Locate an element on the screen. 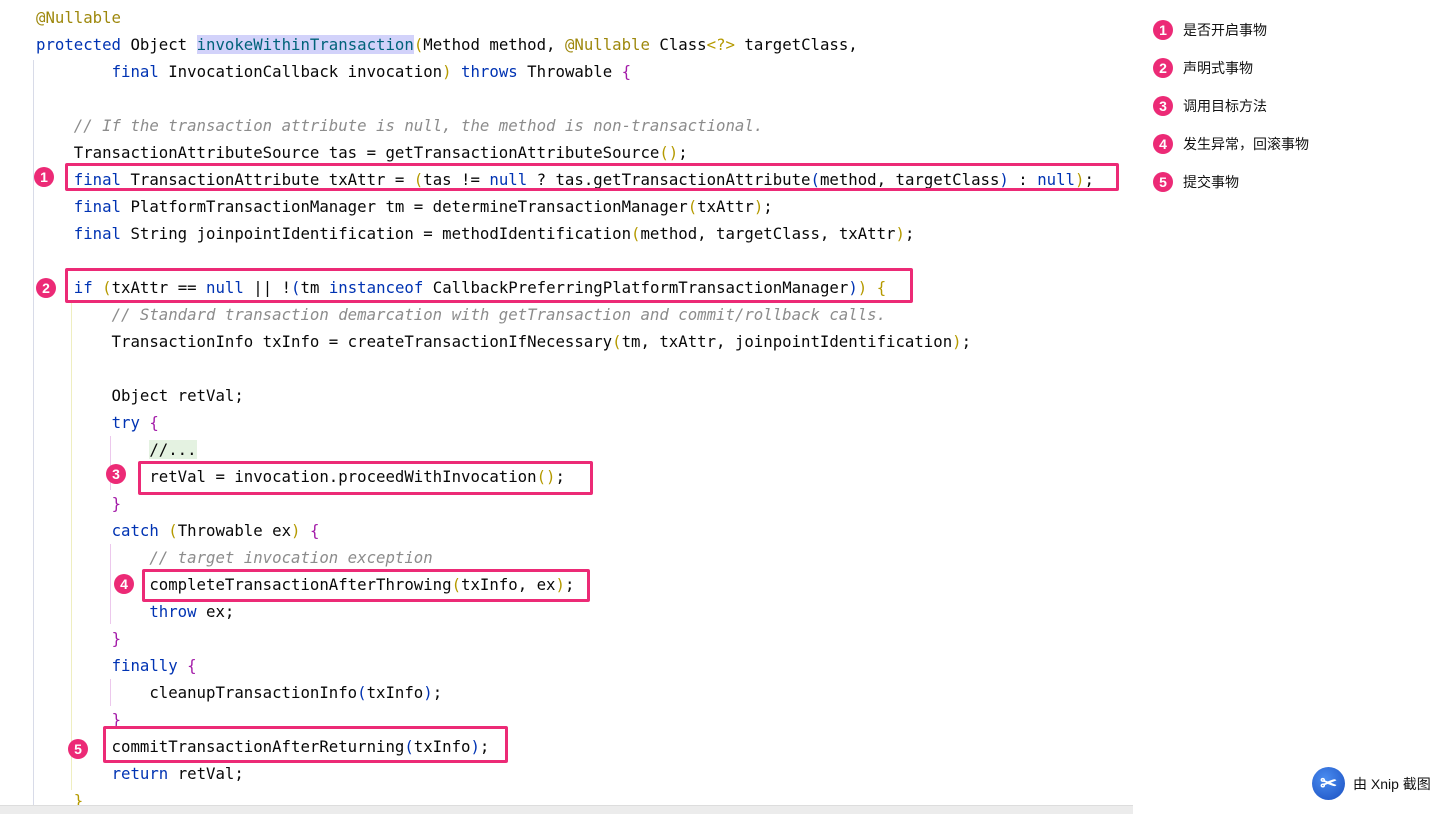  legend-badge: 1 is located at coordinates (1163, 30).